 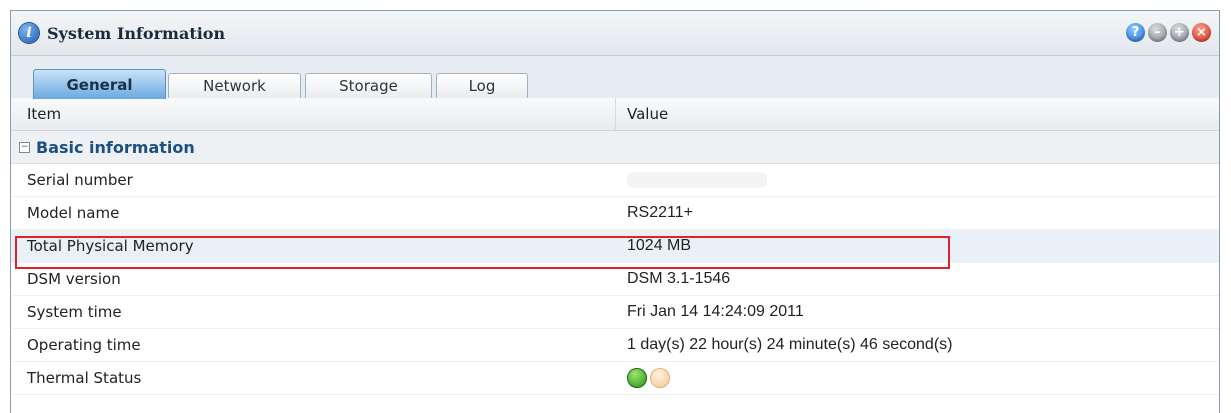 What do you see at coordinates (136, 33) in the screenshot?
I see `window-title: System Information` at bounding box center [136, 33].